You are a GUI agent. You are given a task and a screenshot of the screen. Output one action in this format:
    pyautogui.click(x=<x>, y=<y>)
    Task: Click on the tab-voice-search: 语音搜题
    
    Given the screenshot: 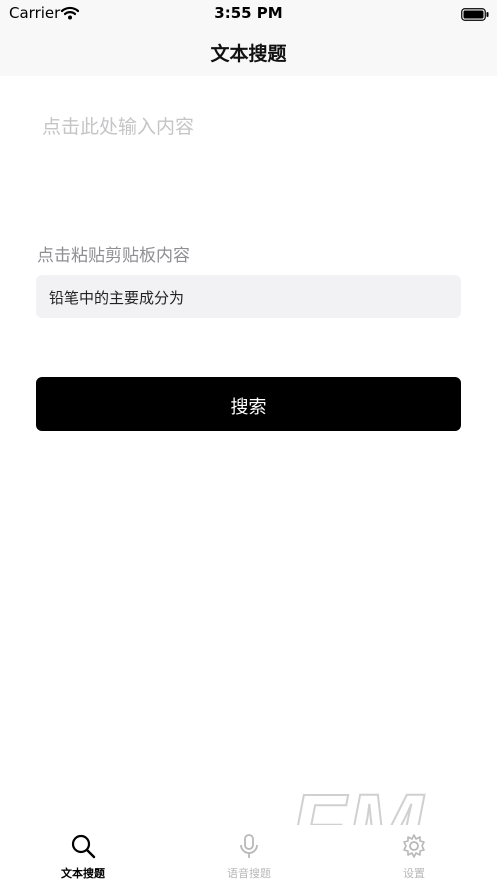 What is the action you would take?
    pyautogui.click(x=249, y=854)
    